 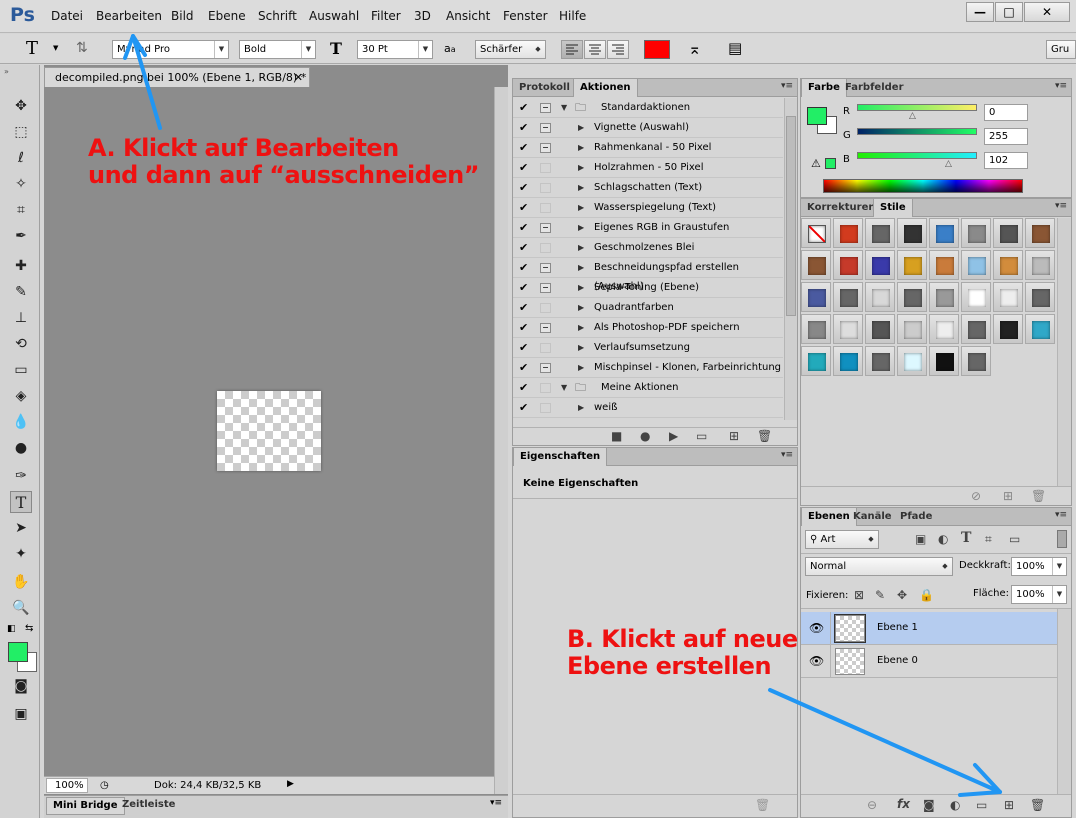 What do you see at coordinates (284, 175) in the screenshot?
I see `annotation-a-line2: und dann auf “ausschneiden”` at bounding box center [284, 175].